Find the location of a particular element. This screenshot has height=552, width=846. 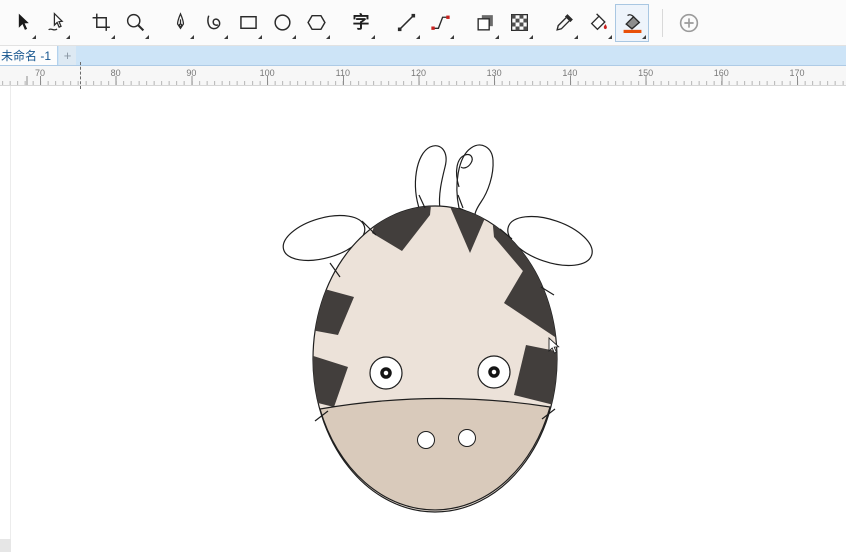

straight-line-tool-button is located at coordinates (406, 23).